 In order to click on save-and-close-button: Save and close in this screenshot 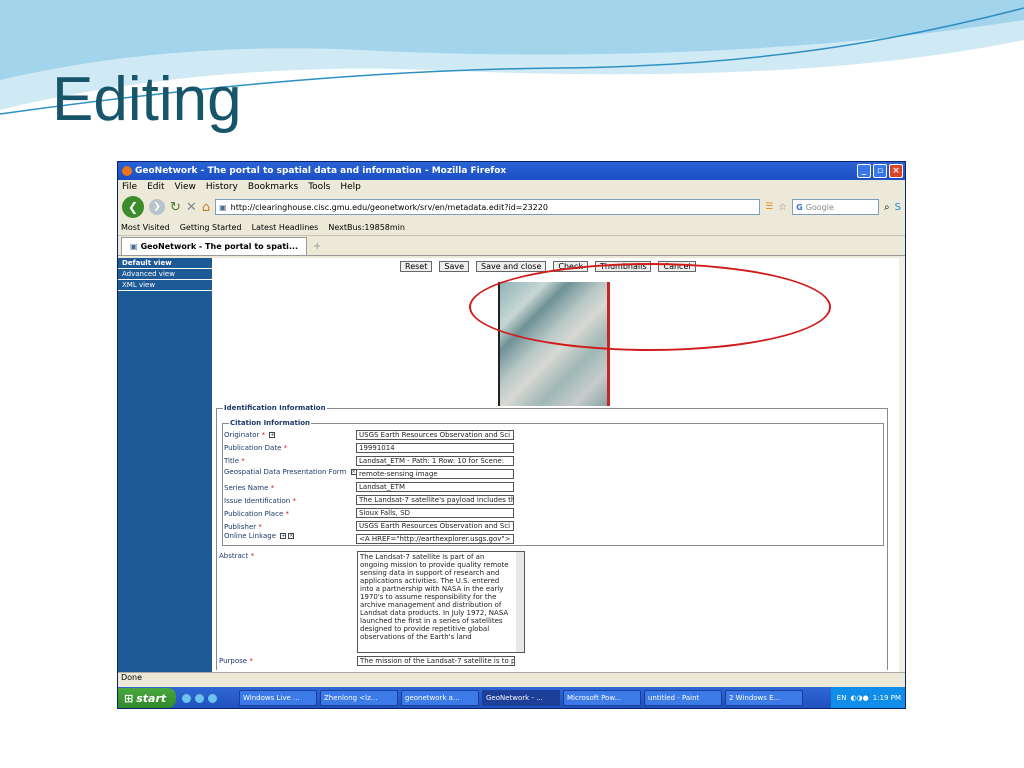, I will do `click(511, 266)`.